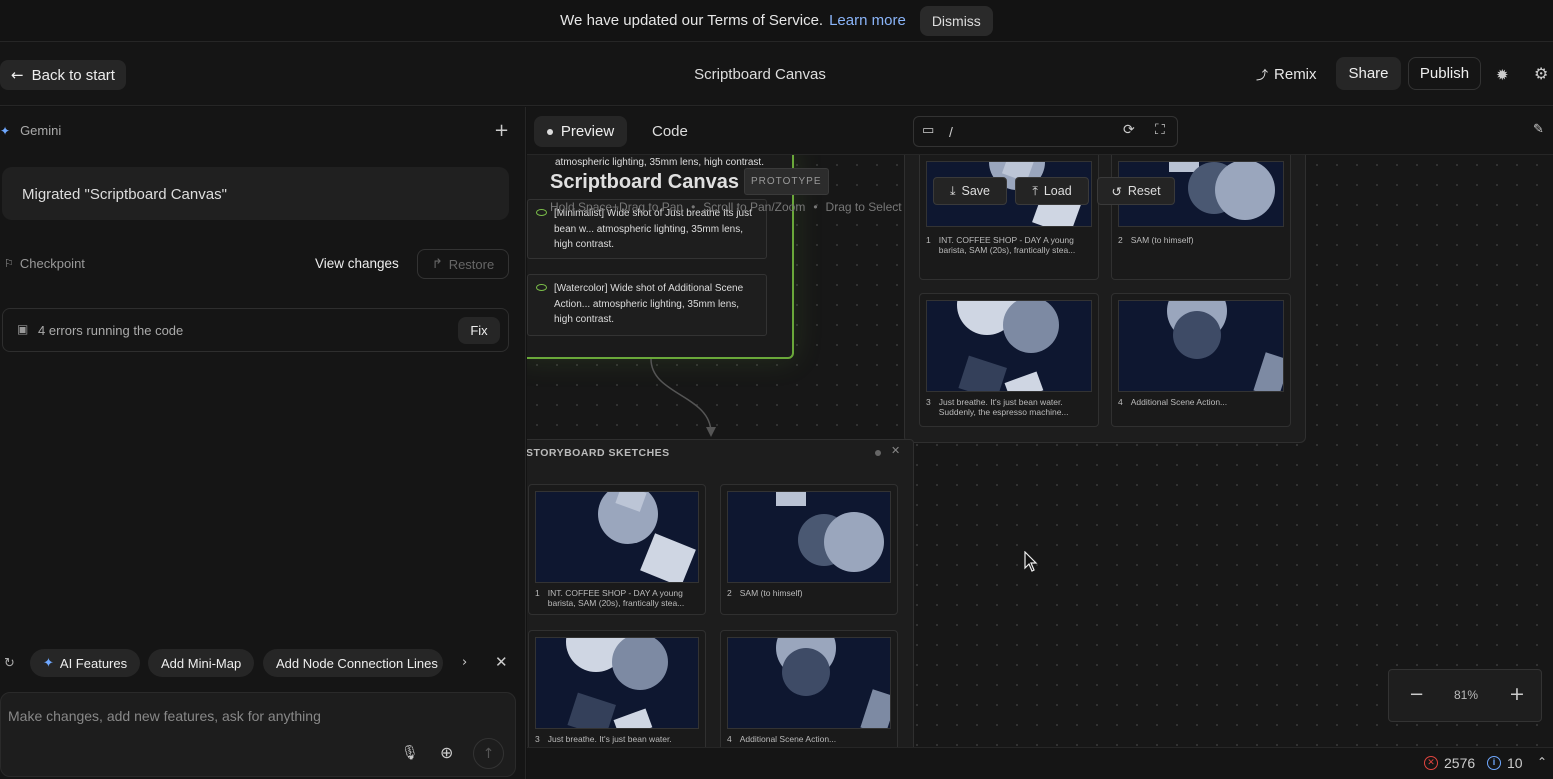 The width and height of the screenshot is (1553, 779). I want to click on bug-icon: ✹, so click(1502, 75).